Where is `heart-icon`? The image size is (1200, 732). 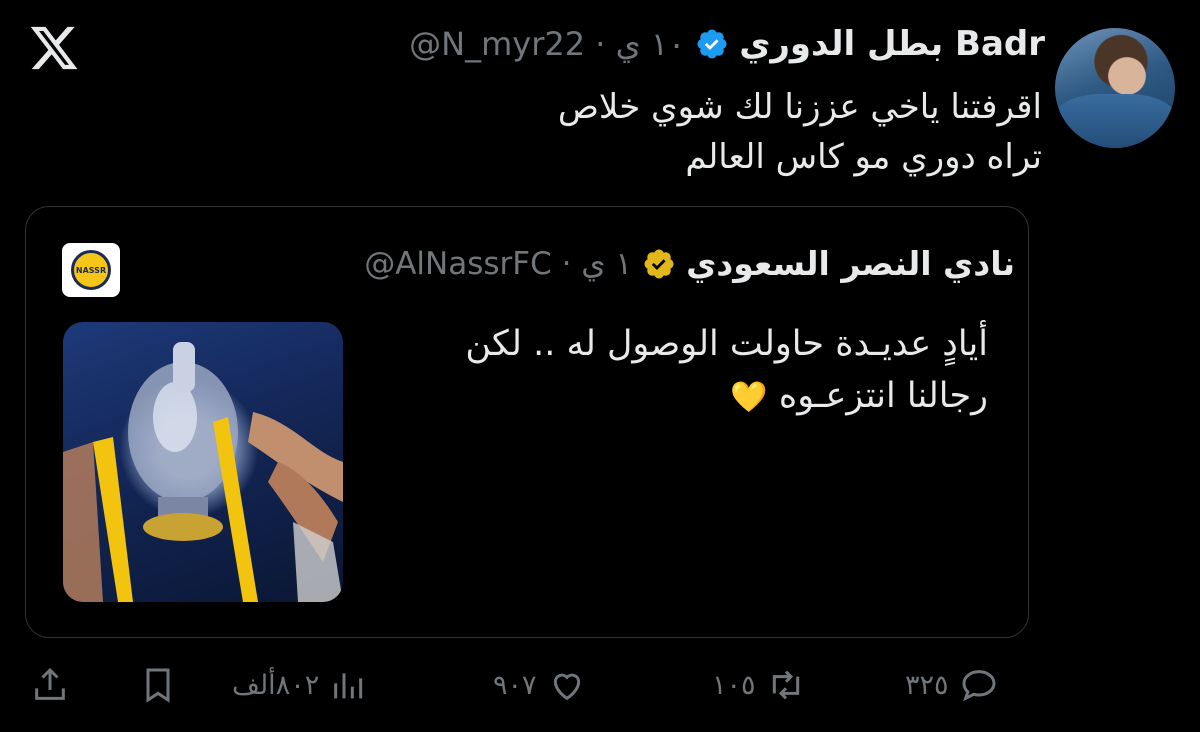
heart-icon is located at coordinates (566, 687).